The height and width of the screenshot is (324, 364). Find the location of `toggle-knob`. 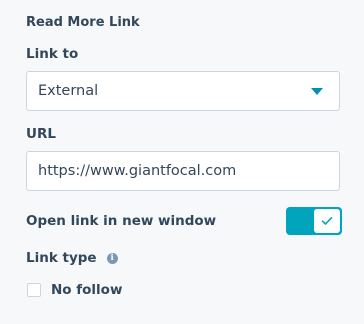

toggle-knob is located at coordinates (327, 221).